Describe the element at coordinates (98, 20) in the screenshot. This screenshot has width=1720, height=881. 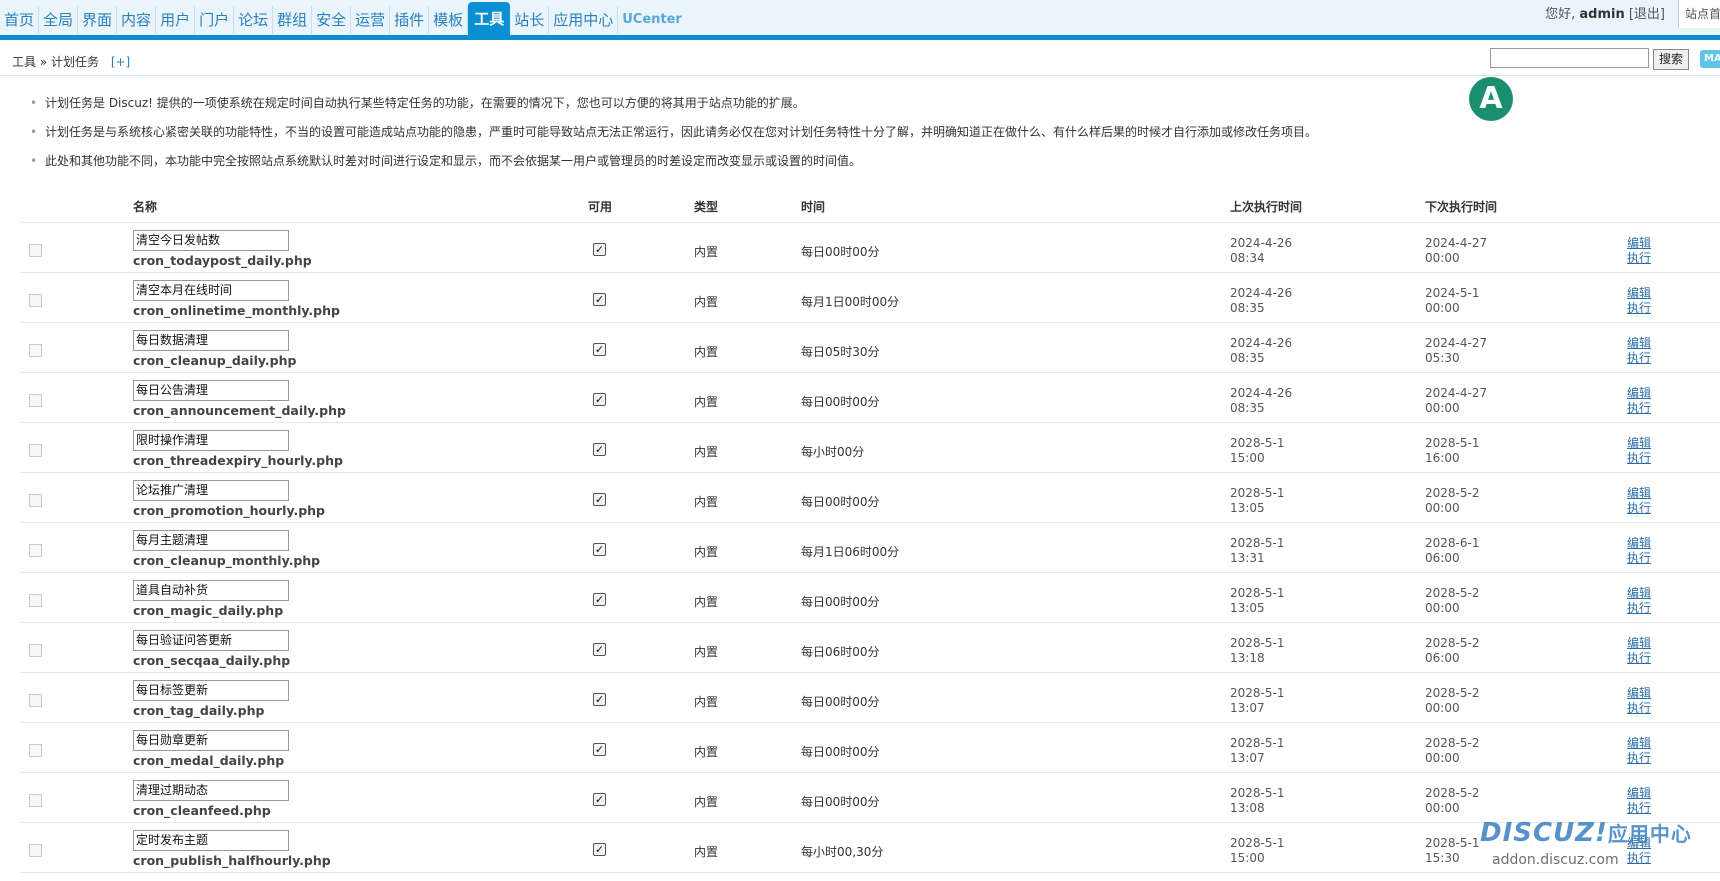
I see `nav-item: 界面` at that location.